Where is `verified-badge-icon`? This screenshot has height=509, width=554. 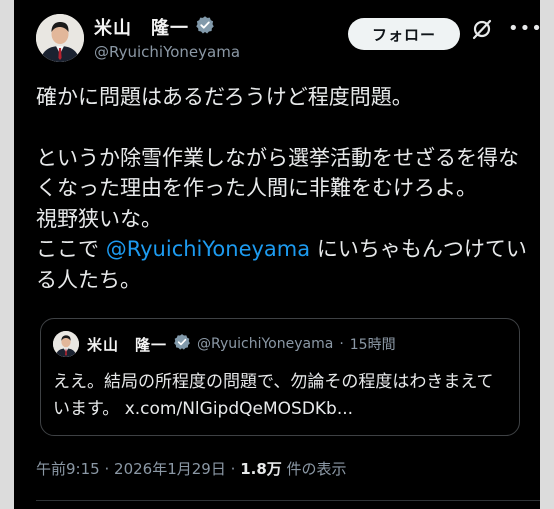 verified-badge-icon is located at coordinates (205, 27).